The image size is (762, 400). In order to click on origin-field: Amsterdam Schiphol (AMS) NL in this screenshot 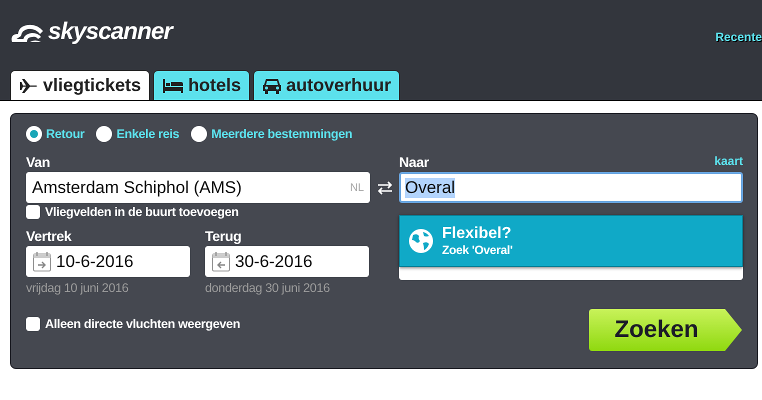, I will do `click(198, 187)`.